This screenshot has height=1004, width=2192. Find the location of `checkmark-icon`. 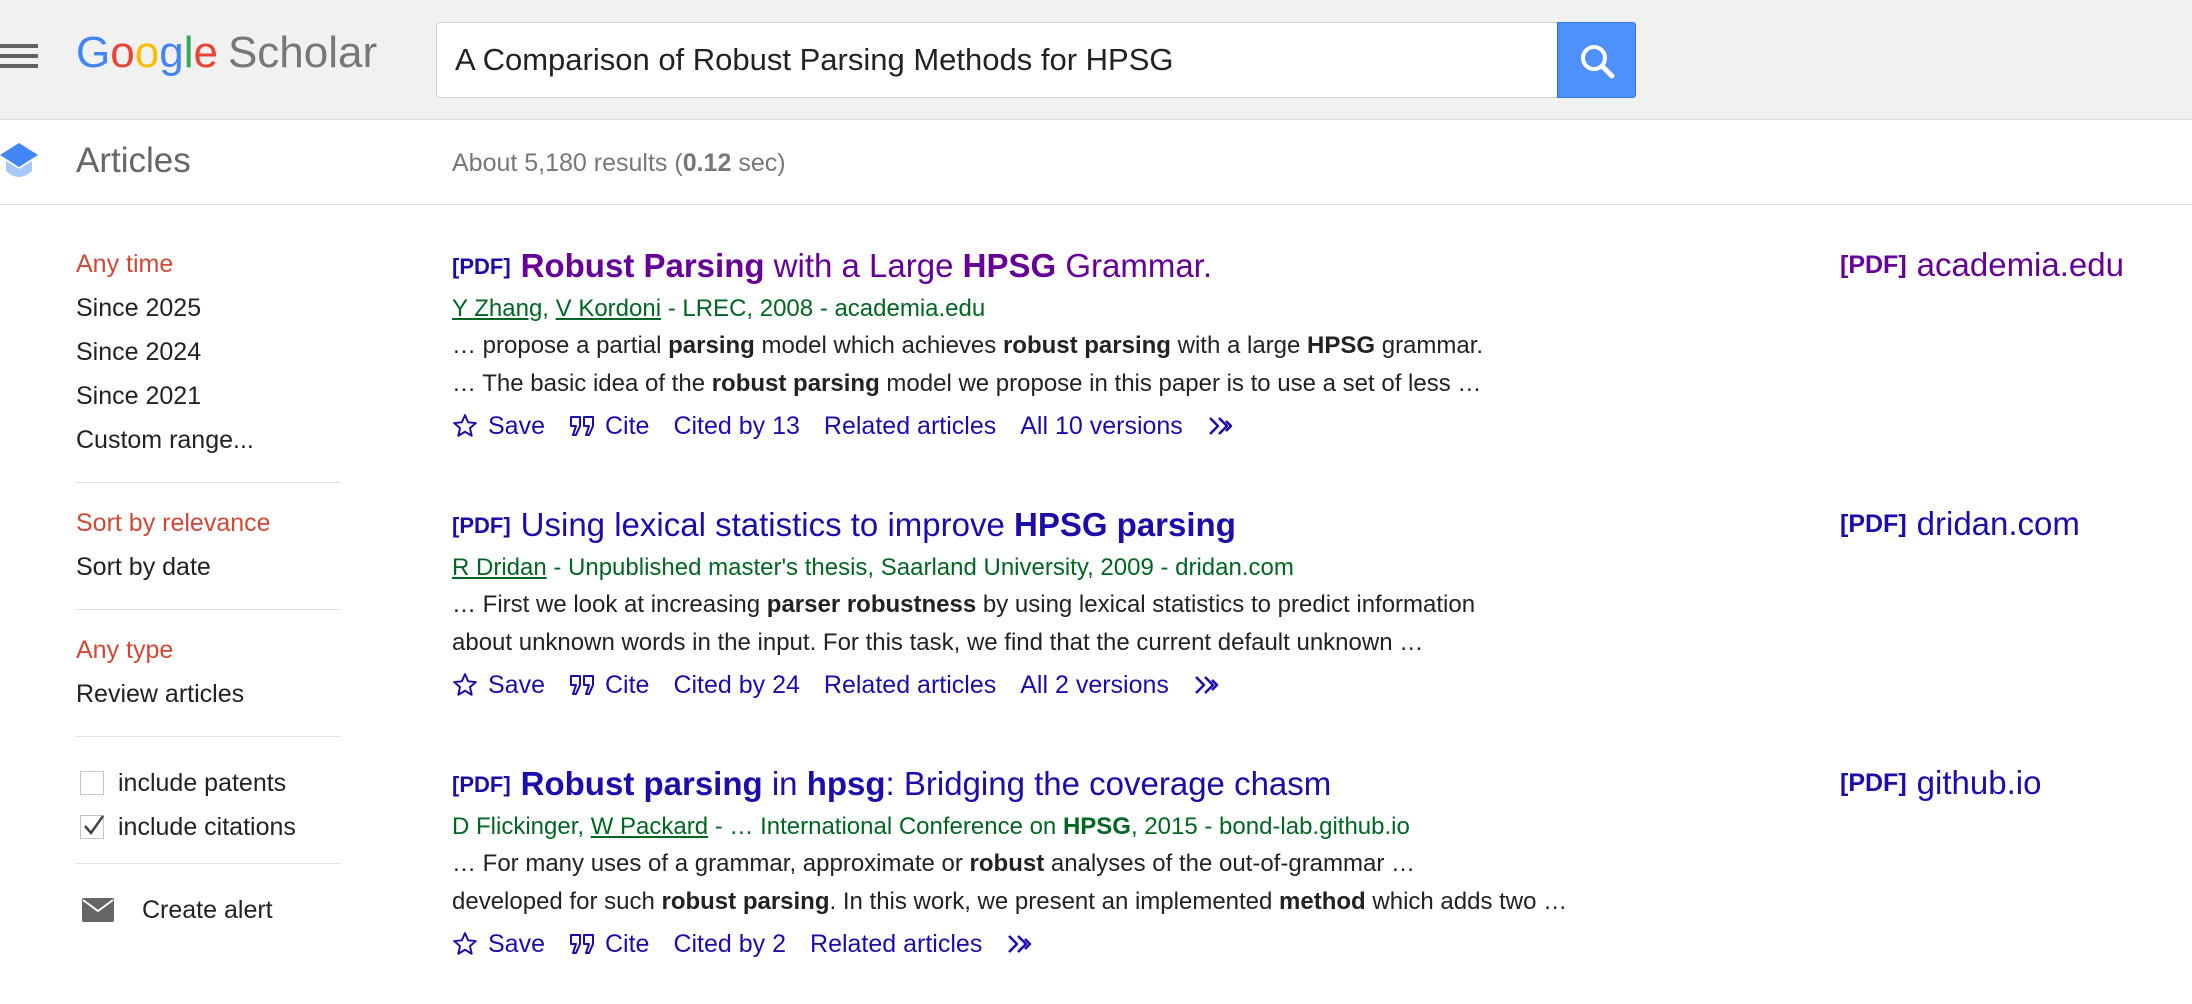

checkmark-icon is located at coordinates (94, 825).